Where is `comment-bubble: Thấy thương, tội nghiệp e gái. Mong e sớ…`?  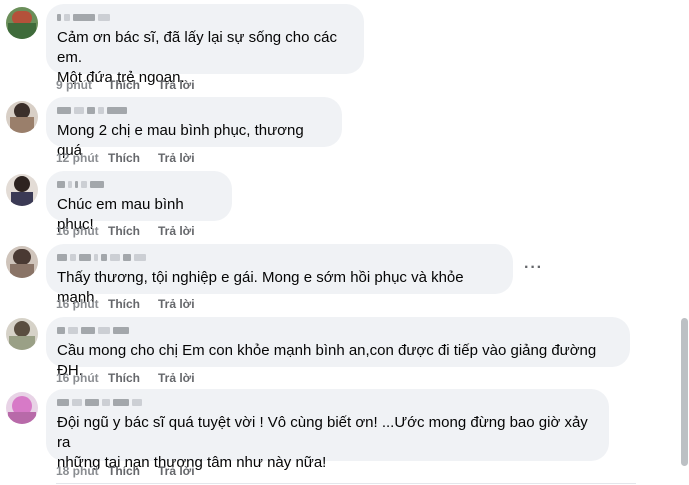
comment-bubble: Thấy thương, tội nghiệp e gái. Mong e sớ… is located at coordinates (279, 275).